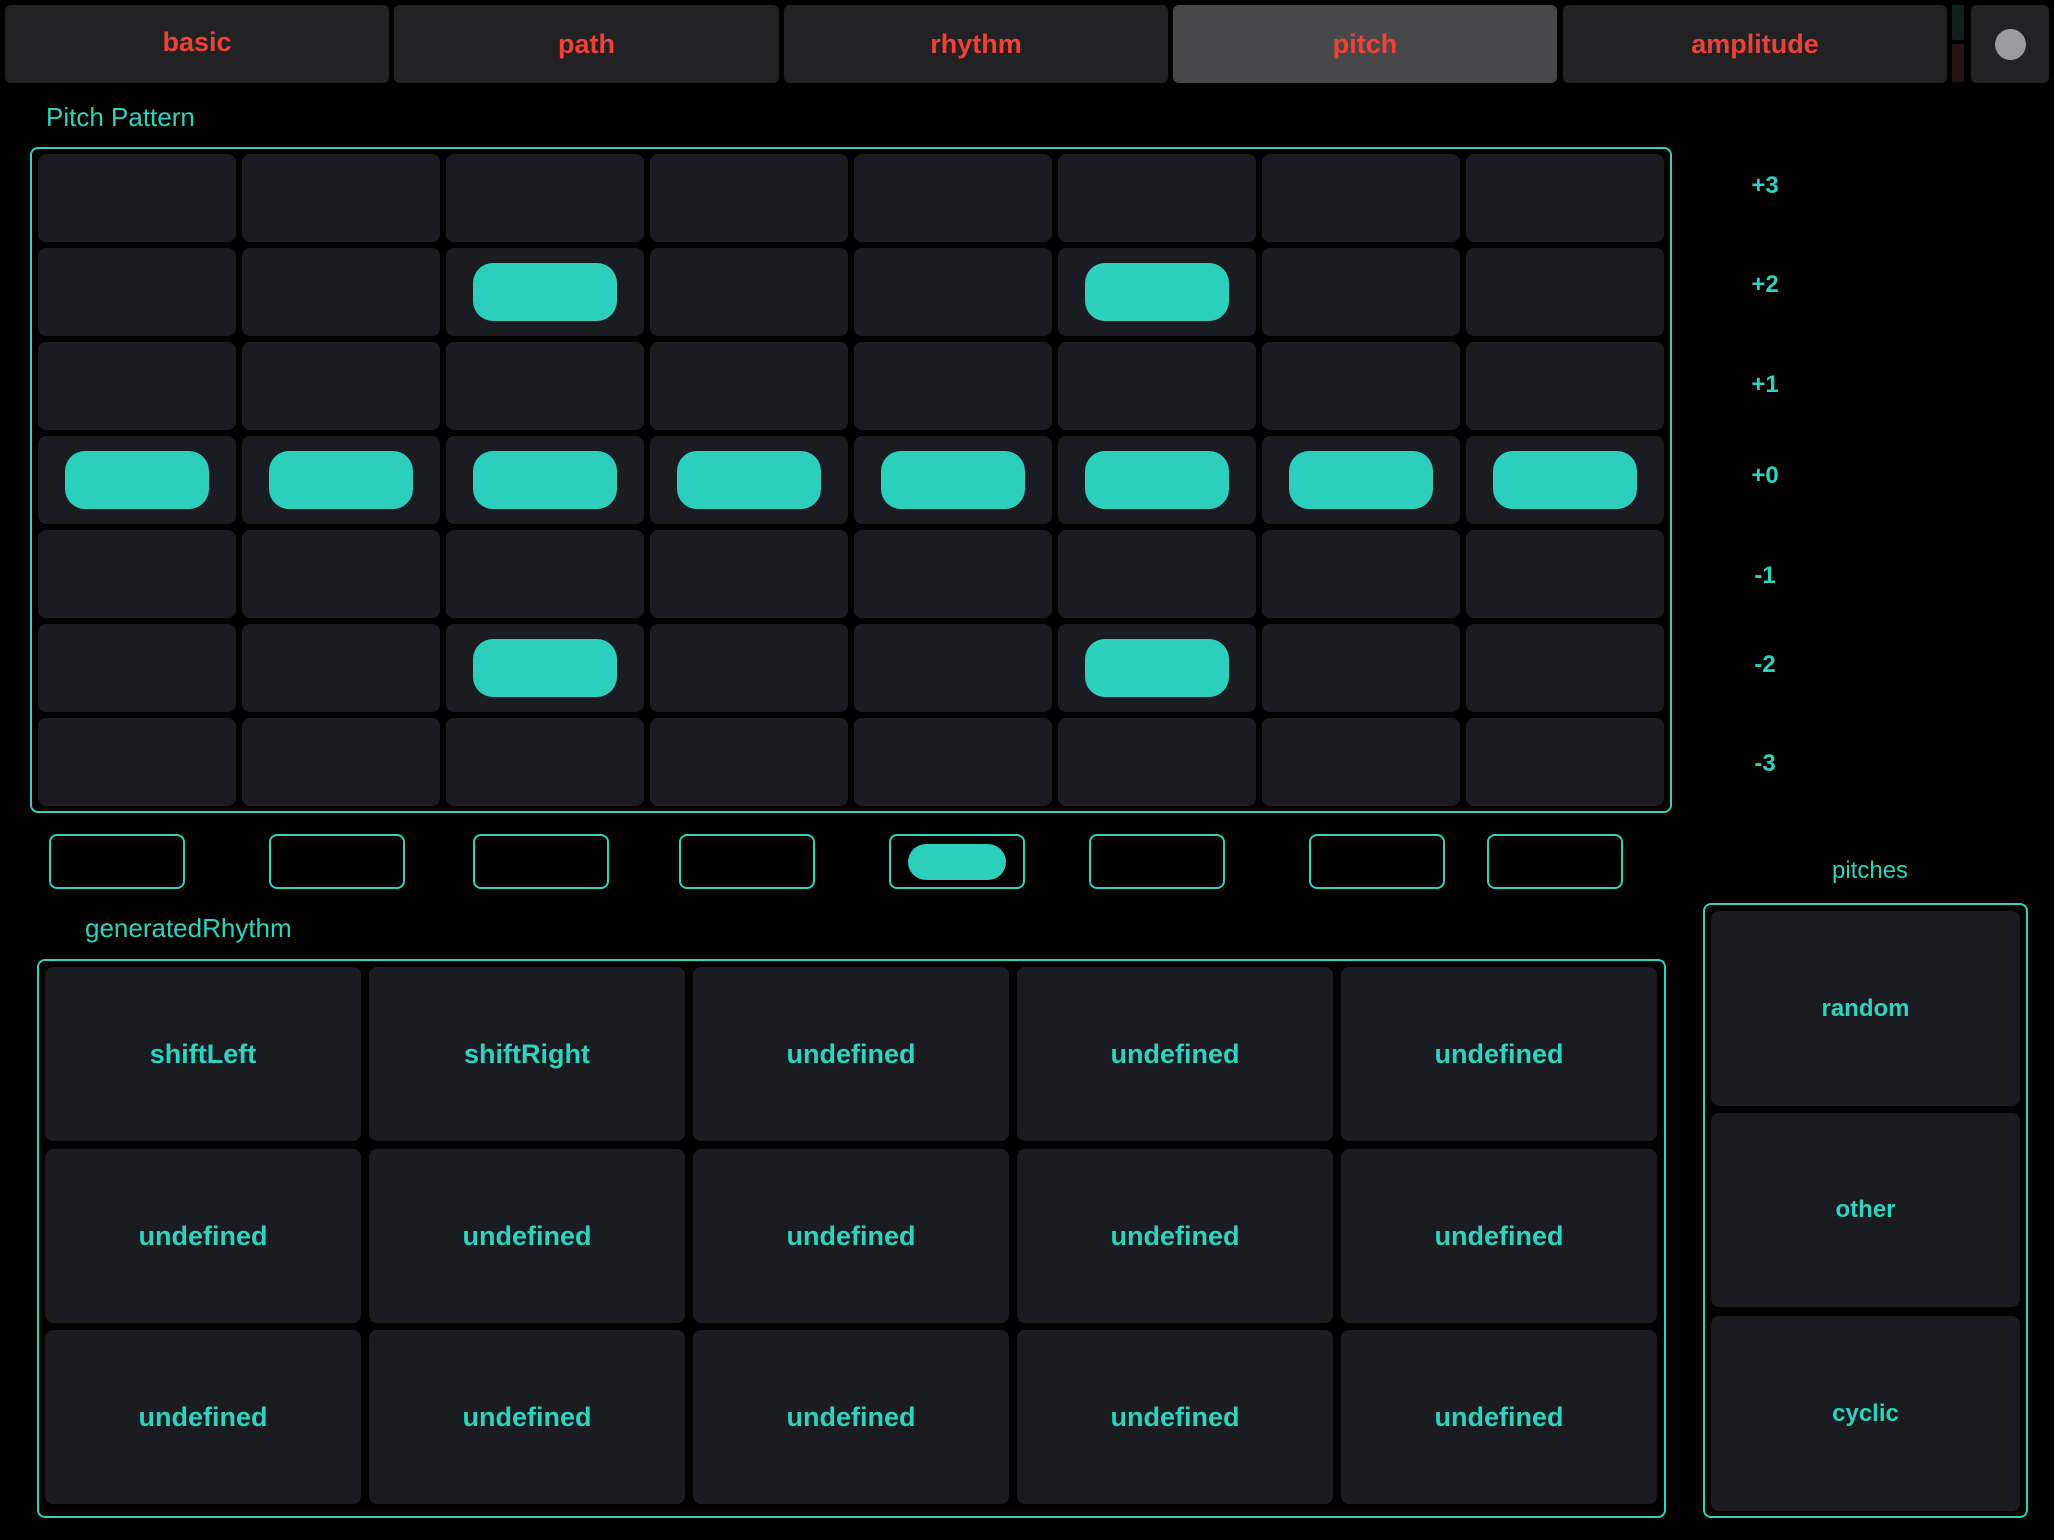  What do you see at coordinates (953, 668) in the screenshot?
I see `pitch-cell--2-col5` at bounding box center [953, 668].